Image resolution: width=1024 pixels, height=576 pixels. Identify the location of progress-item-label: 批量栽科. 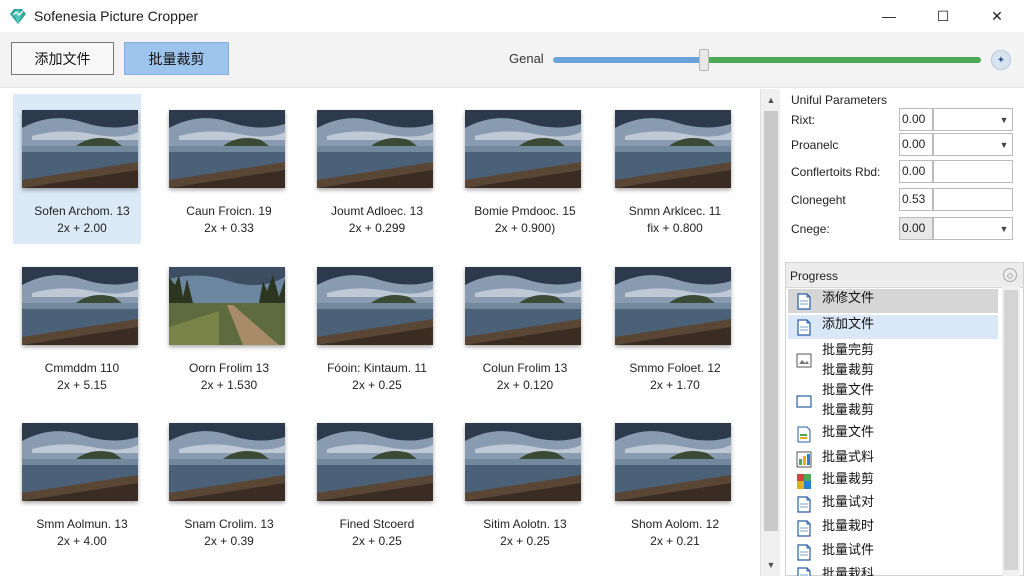
(848, 571).